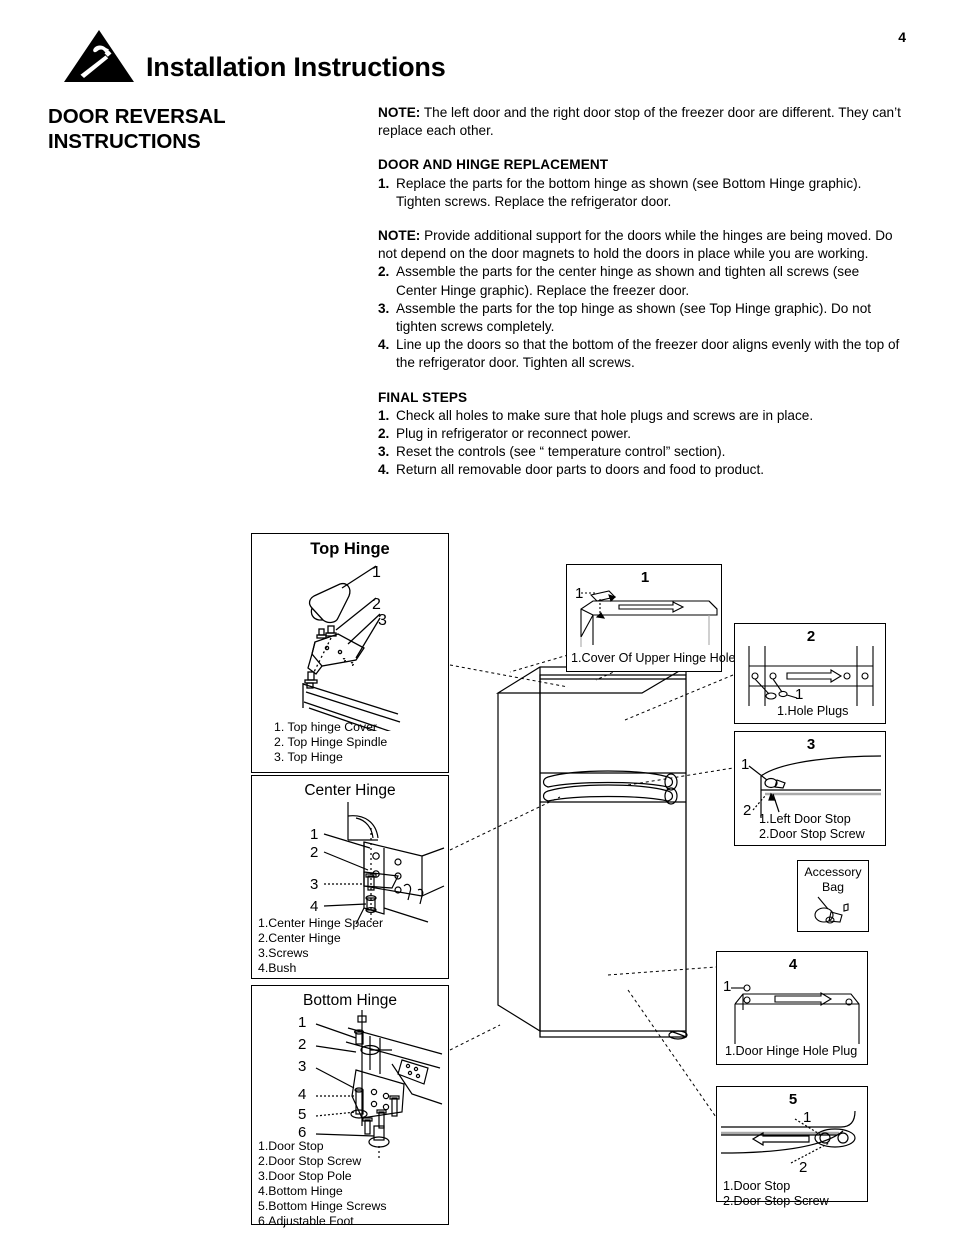 Image resolution: width=954 pixels, height=1235 pixels. What do you see at coordinates (322, 1206) in the screenshot?
I see `bottom-hinge-legend-5: 5.Bottom Hinge Screws` at bounding box center [322, 1206].